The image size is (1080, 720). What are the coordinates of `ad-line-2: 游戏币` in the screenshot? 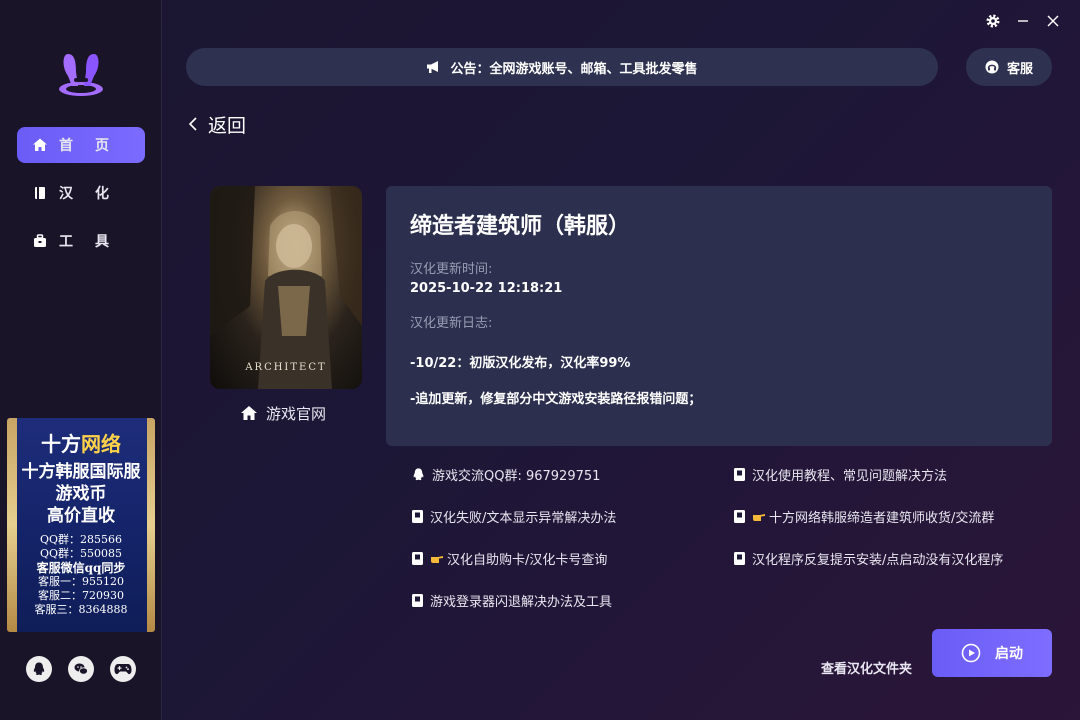 It's located at (81, 494).